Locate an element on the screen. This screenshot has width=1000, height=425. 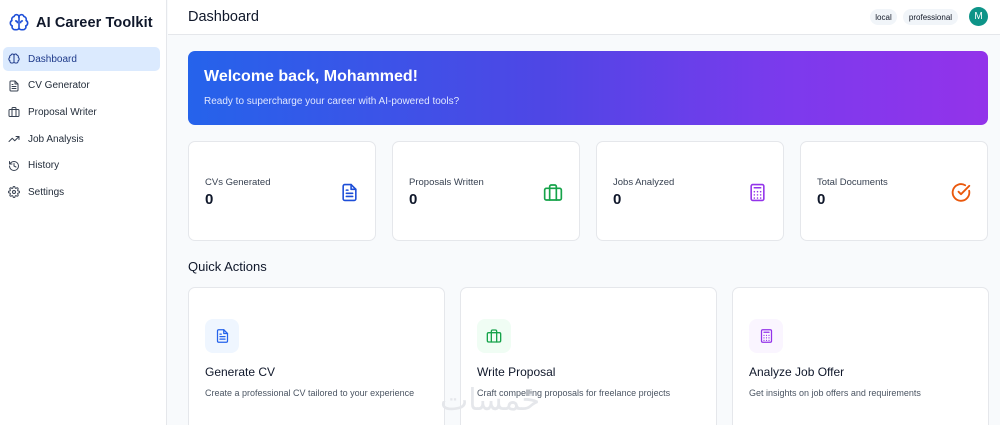
sidebar-item-label: Job Analysis is located at coordinates (56, 139).